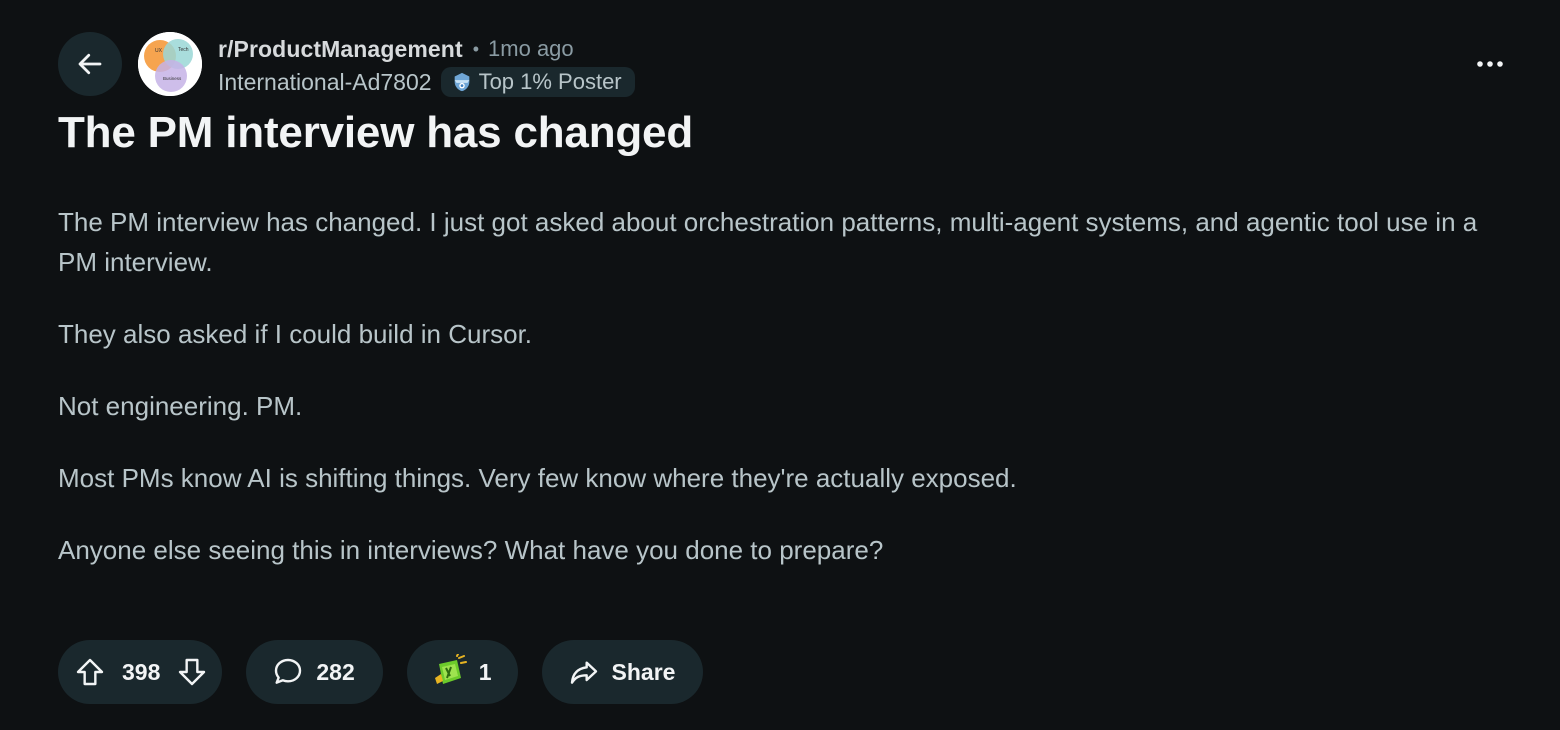 The image size is (1560, 730). I want to click on post-paragraph: Not engineering. PM., so click(180, 406).